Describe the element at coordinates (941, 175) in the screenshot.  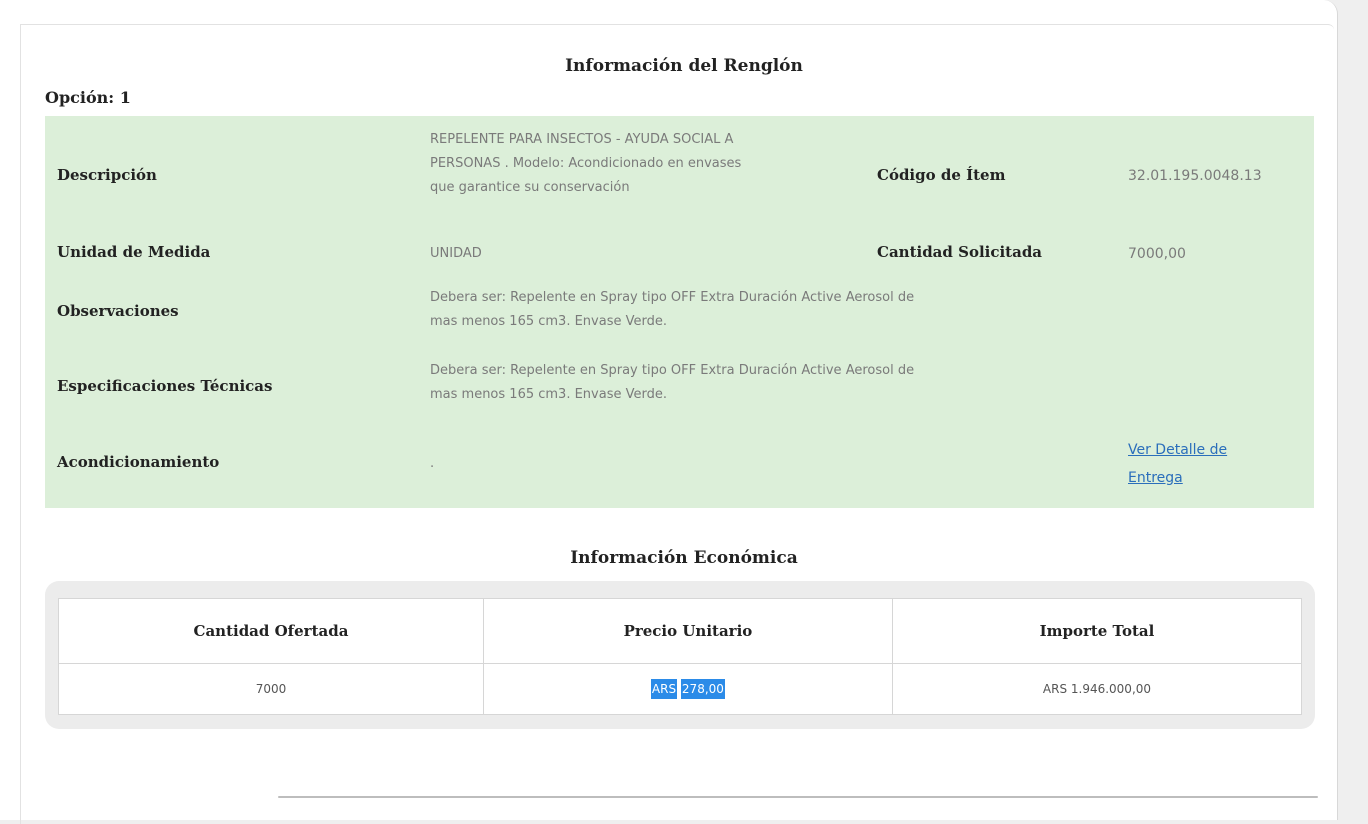
I see `codigo-item-label: Código de Ítem` at that location.